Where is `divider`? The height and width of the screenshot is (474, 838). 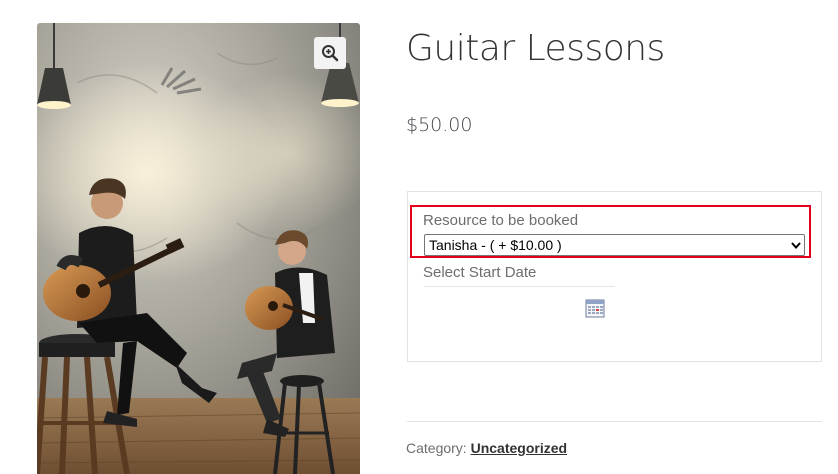
divider is located at coordinates (614, 421).